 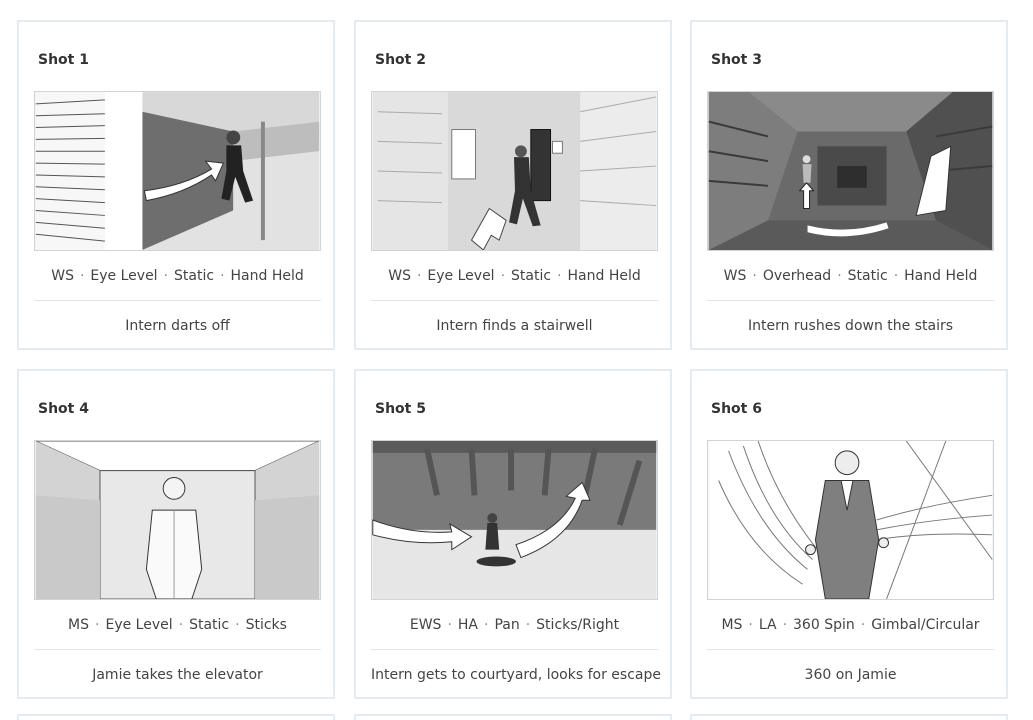 I want to click on shot-title: Shot 1, so click(x=63, y=60).